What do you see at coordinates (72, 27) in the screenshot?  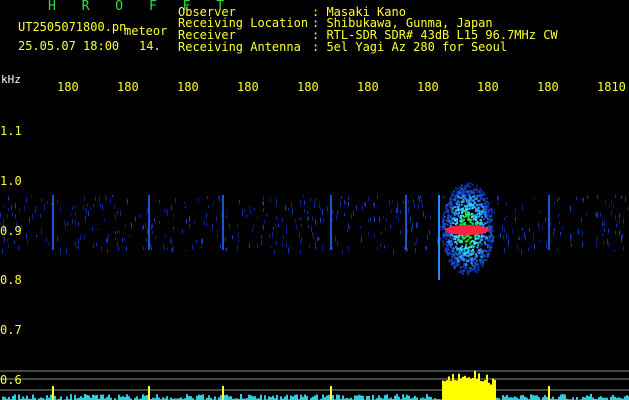 I see `filename: UT2505071800.pn` at bounding box center [72, 27].